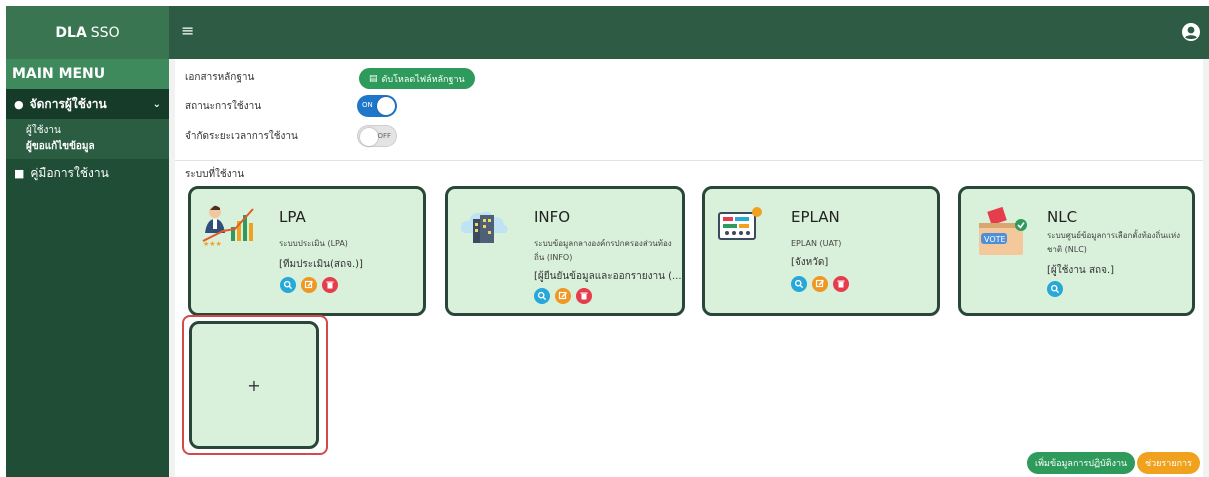 The width and height of the screenshot is (1209, 477). Describe the element at coordinates (19, 173) in the screenshot. I see `book-icon: ■` at that location.